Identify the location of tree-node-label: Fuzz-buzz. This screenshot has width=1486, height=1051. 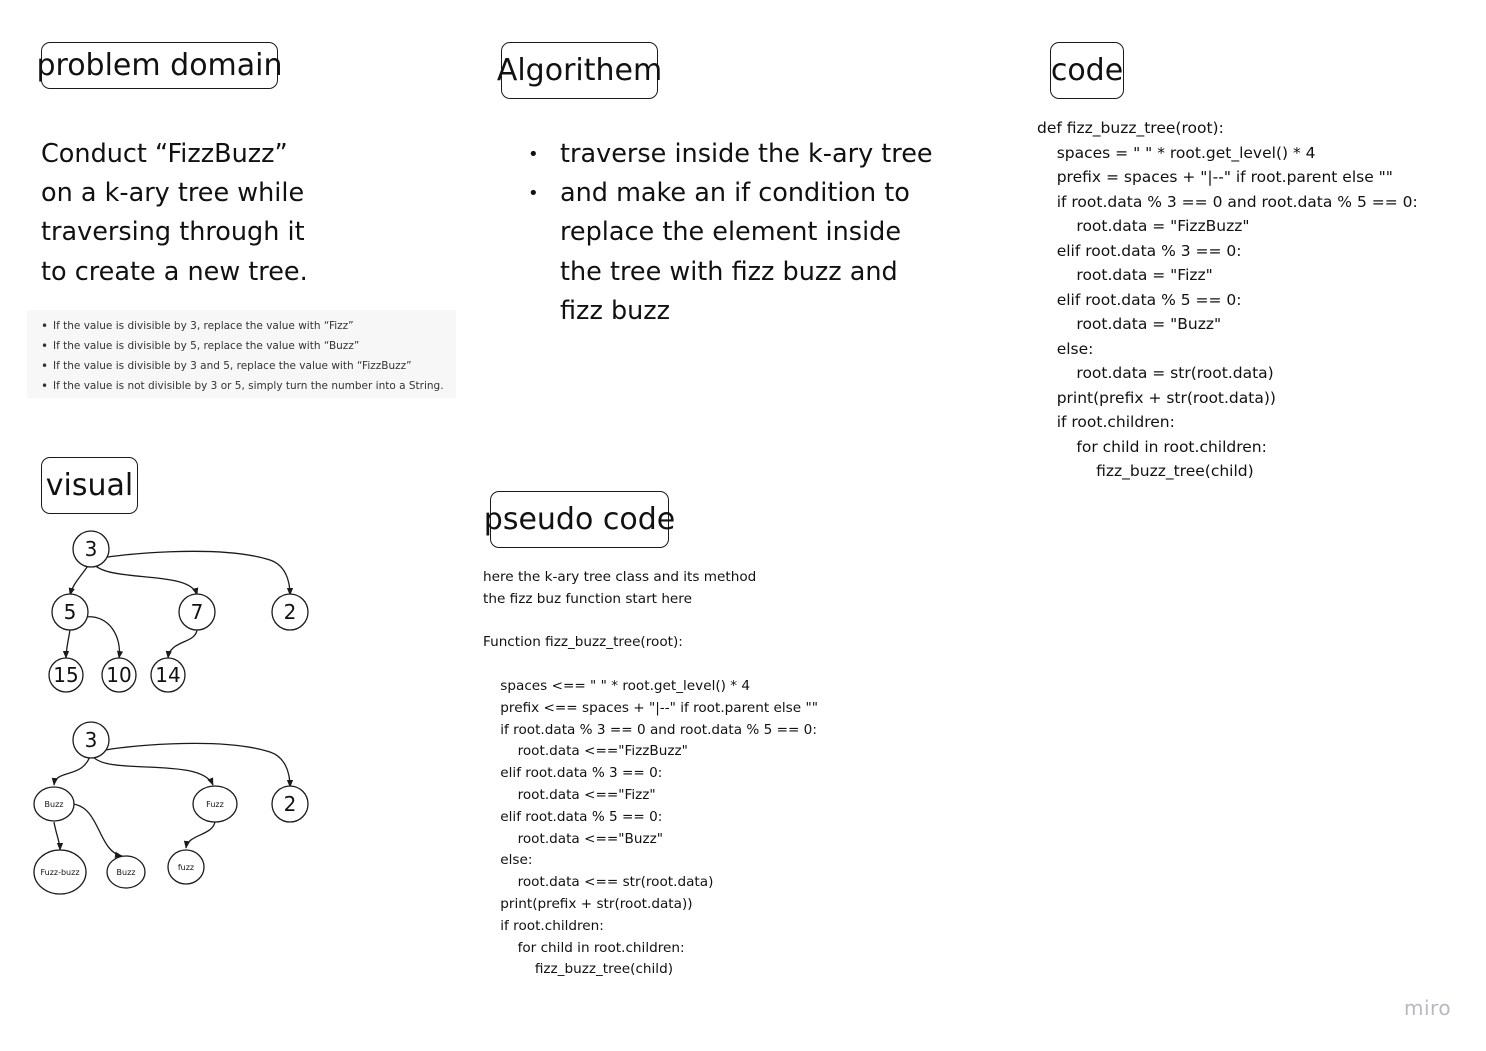
(59, 872).